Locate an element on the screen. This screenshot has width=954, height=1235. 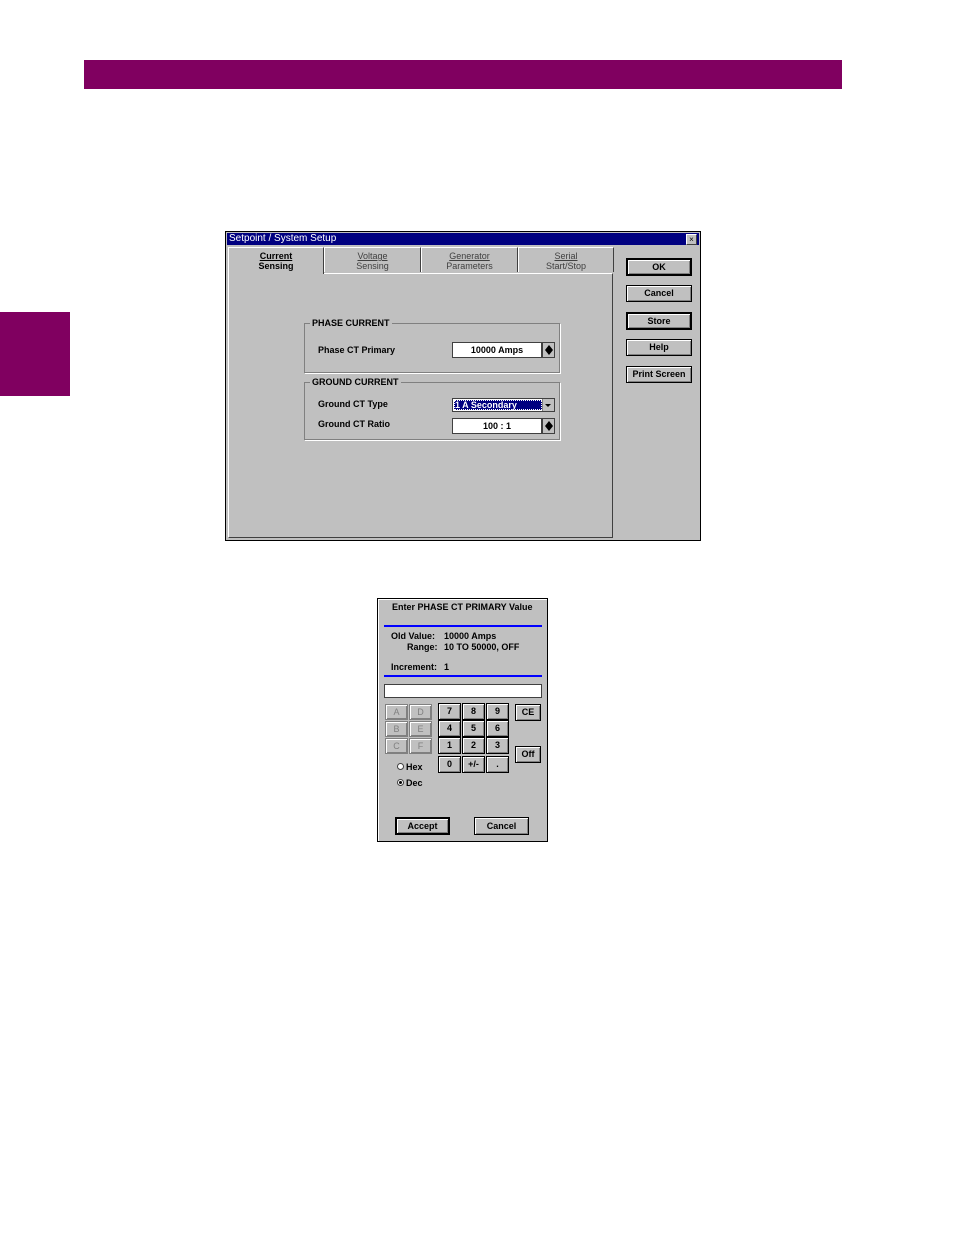
range-label: Range: is located at coordinates (422, 647).